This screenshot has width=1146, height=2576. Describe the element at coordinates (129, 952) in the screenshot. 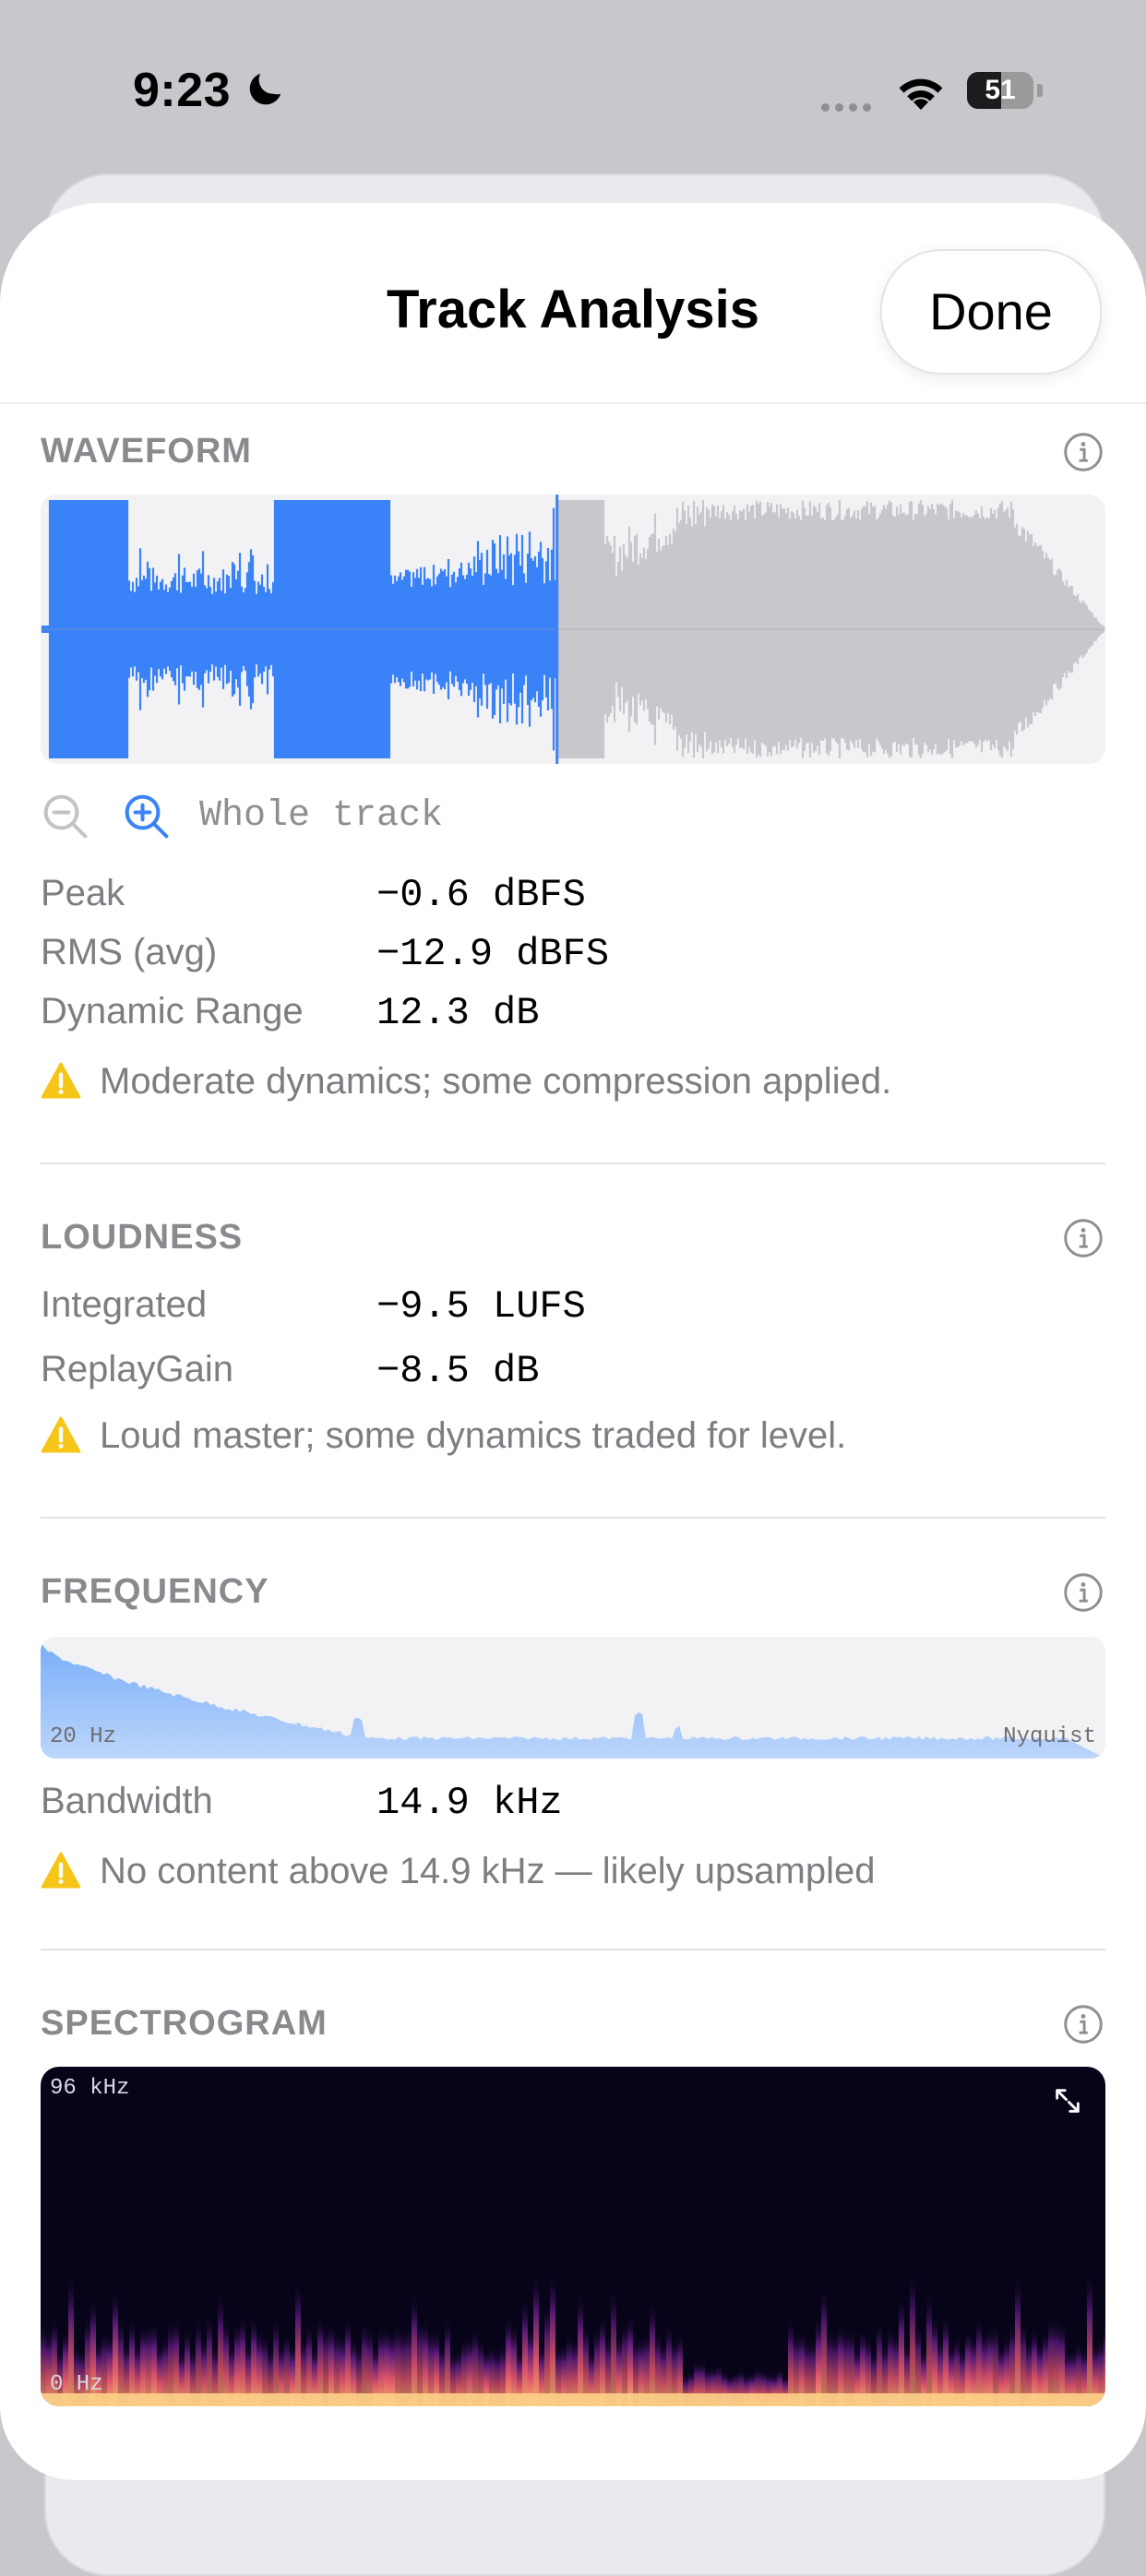

I see `stat-label: RMS (avg)` at that location.